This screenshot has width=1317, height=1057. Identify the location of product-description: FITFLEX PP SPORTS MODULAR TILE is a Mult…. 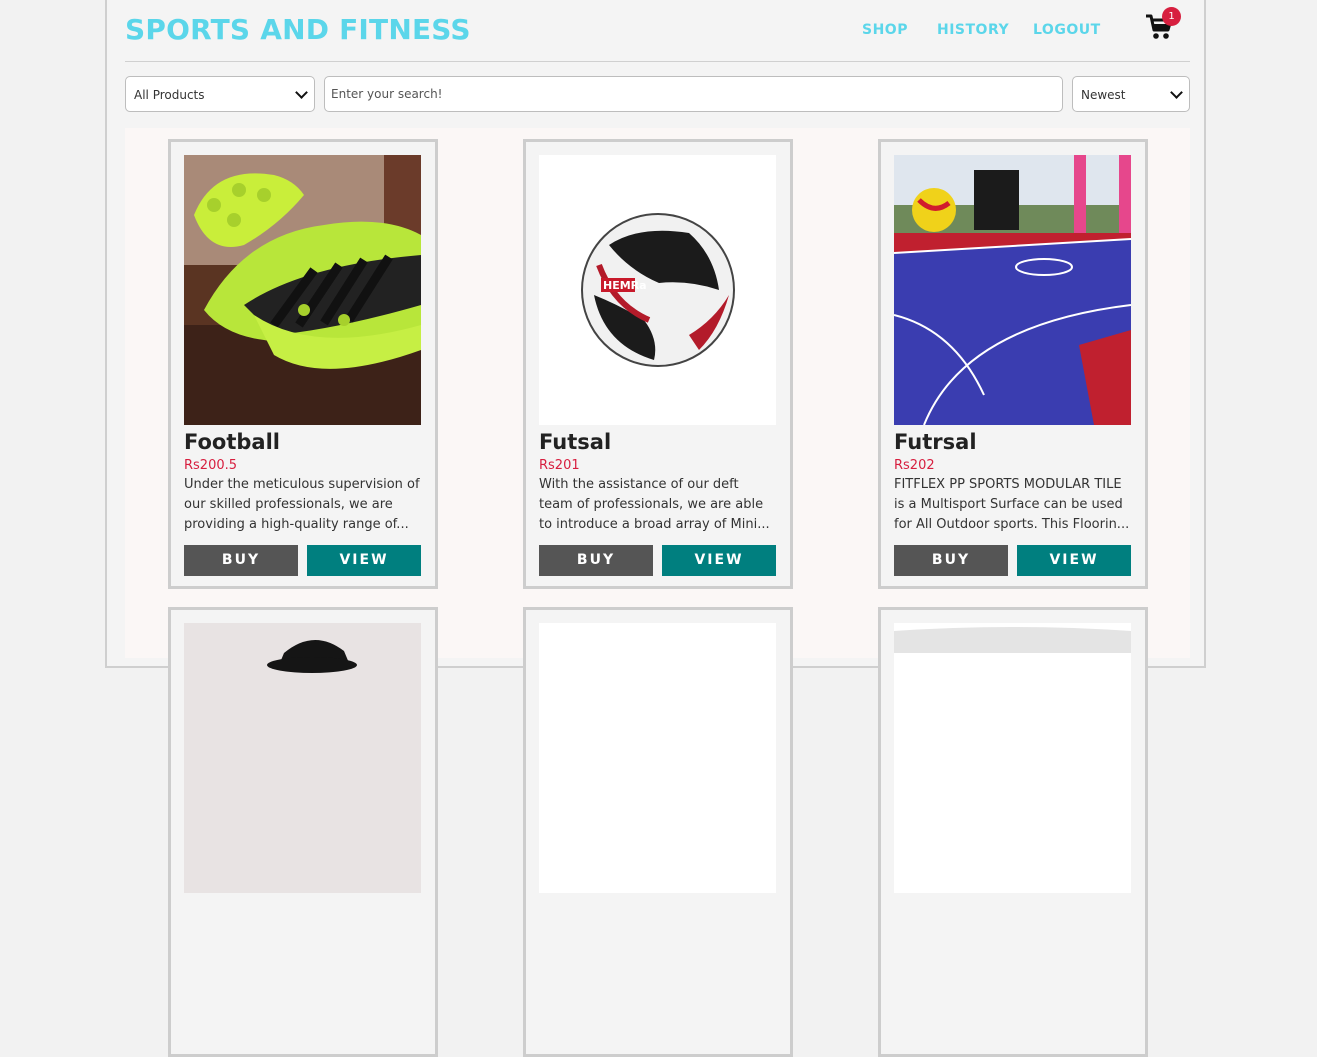
(1012, 504).